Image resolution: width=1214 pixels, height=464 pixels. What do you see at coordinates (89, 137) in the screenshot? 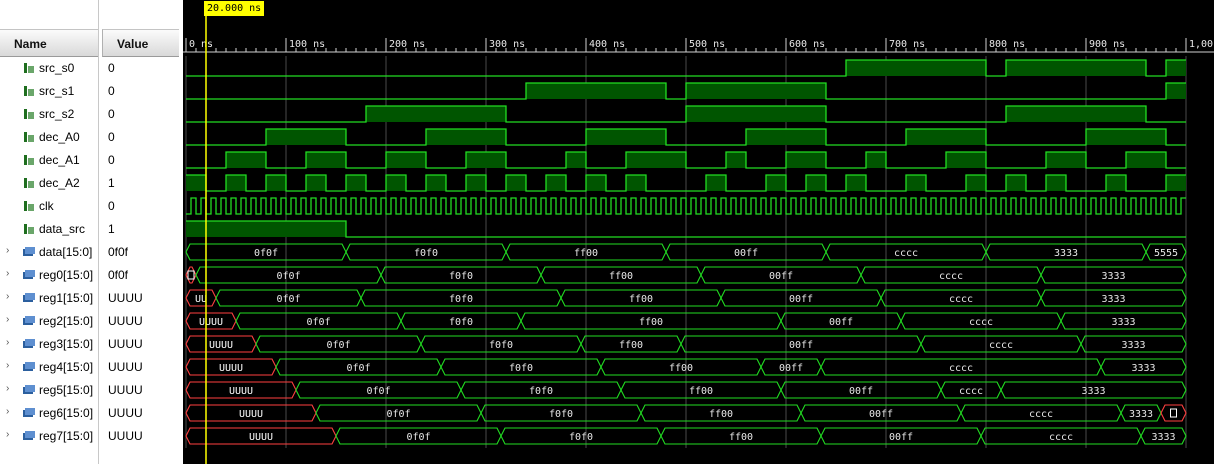
I see `signal-row: dec_A0 0` at bounding box center [89, 137].